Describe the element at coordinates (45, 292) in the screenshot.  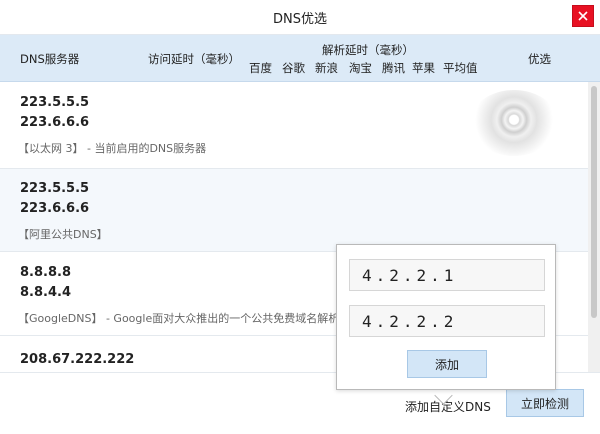
I see `secondary-dns: 8.8.4.4` at that location.